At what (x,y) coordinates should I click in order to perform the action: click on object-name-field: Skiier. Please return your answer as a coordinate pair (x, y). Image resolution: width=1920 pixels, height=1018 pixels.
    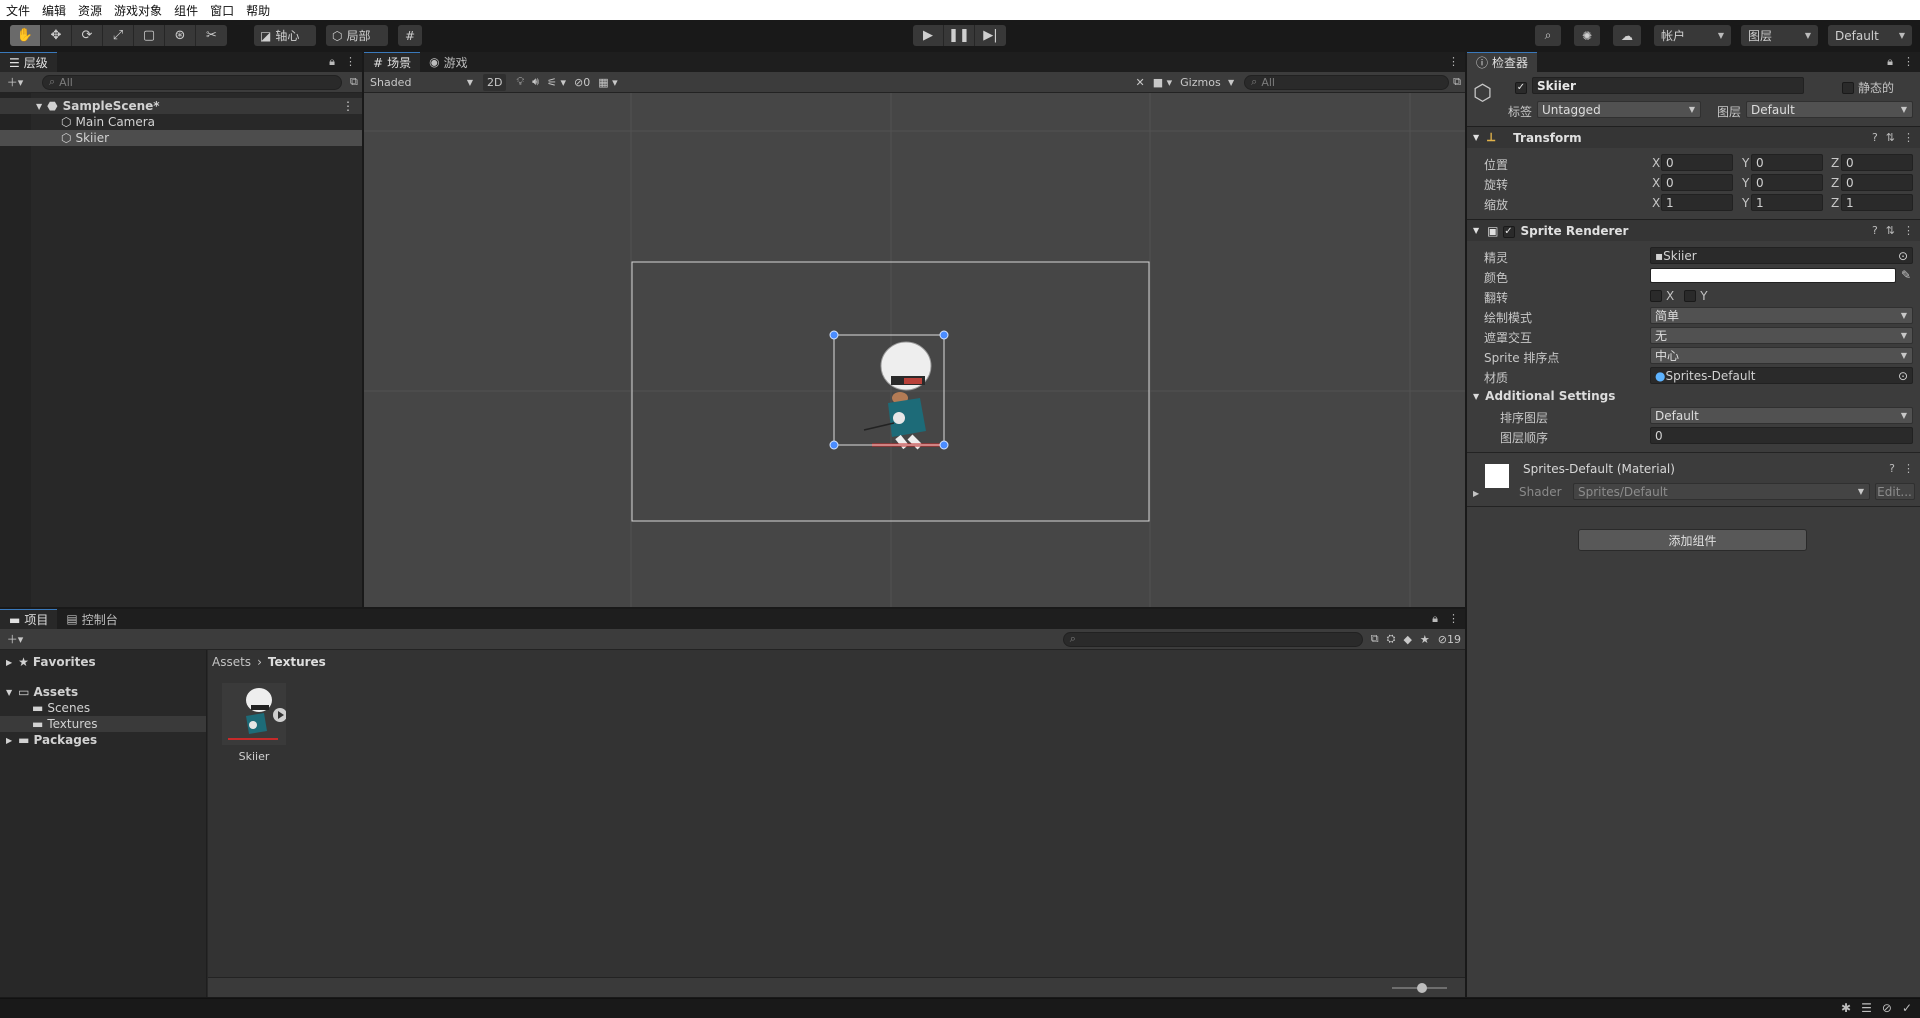
    Looking at the image, I should click on (1668, 85).